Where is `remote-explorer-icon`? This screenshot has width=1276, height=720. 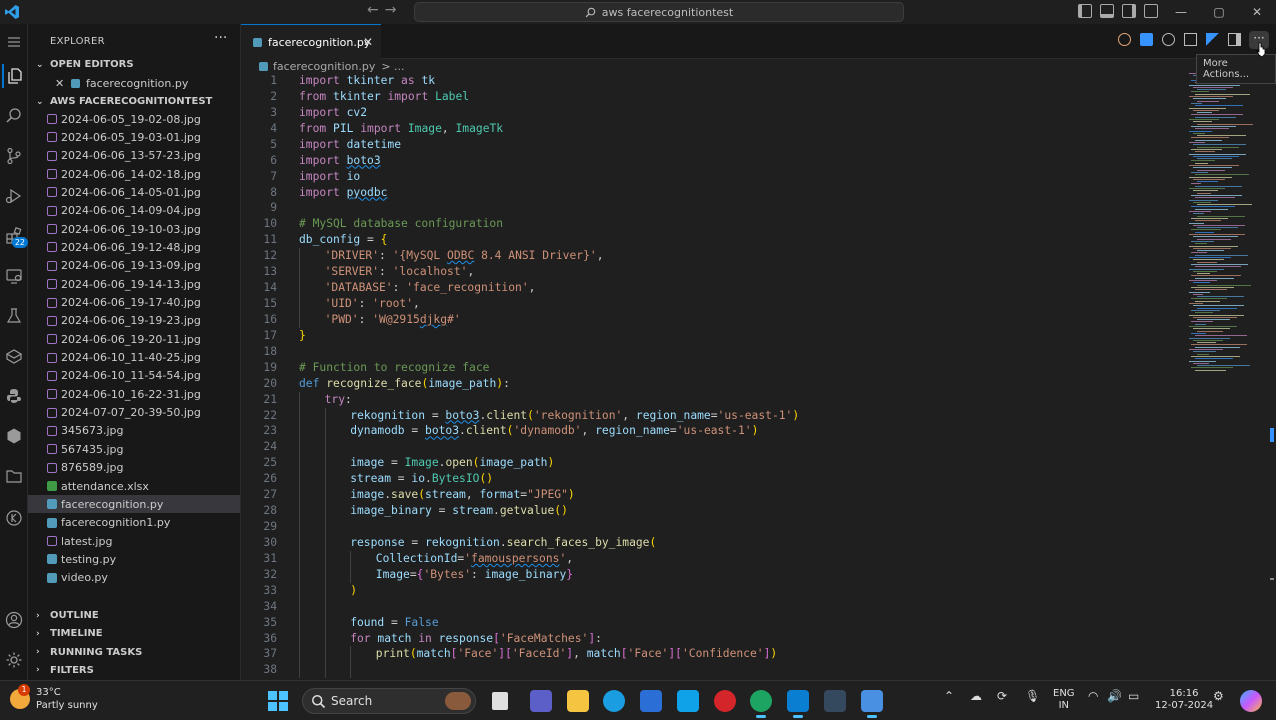
remote-explorer-icon is located at coordinates (14, 276).